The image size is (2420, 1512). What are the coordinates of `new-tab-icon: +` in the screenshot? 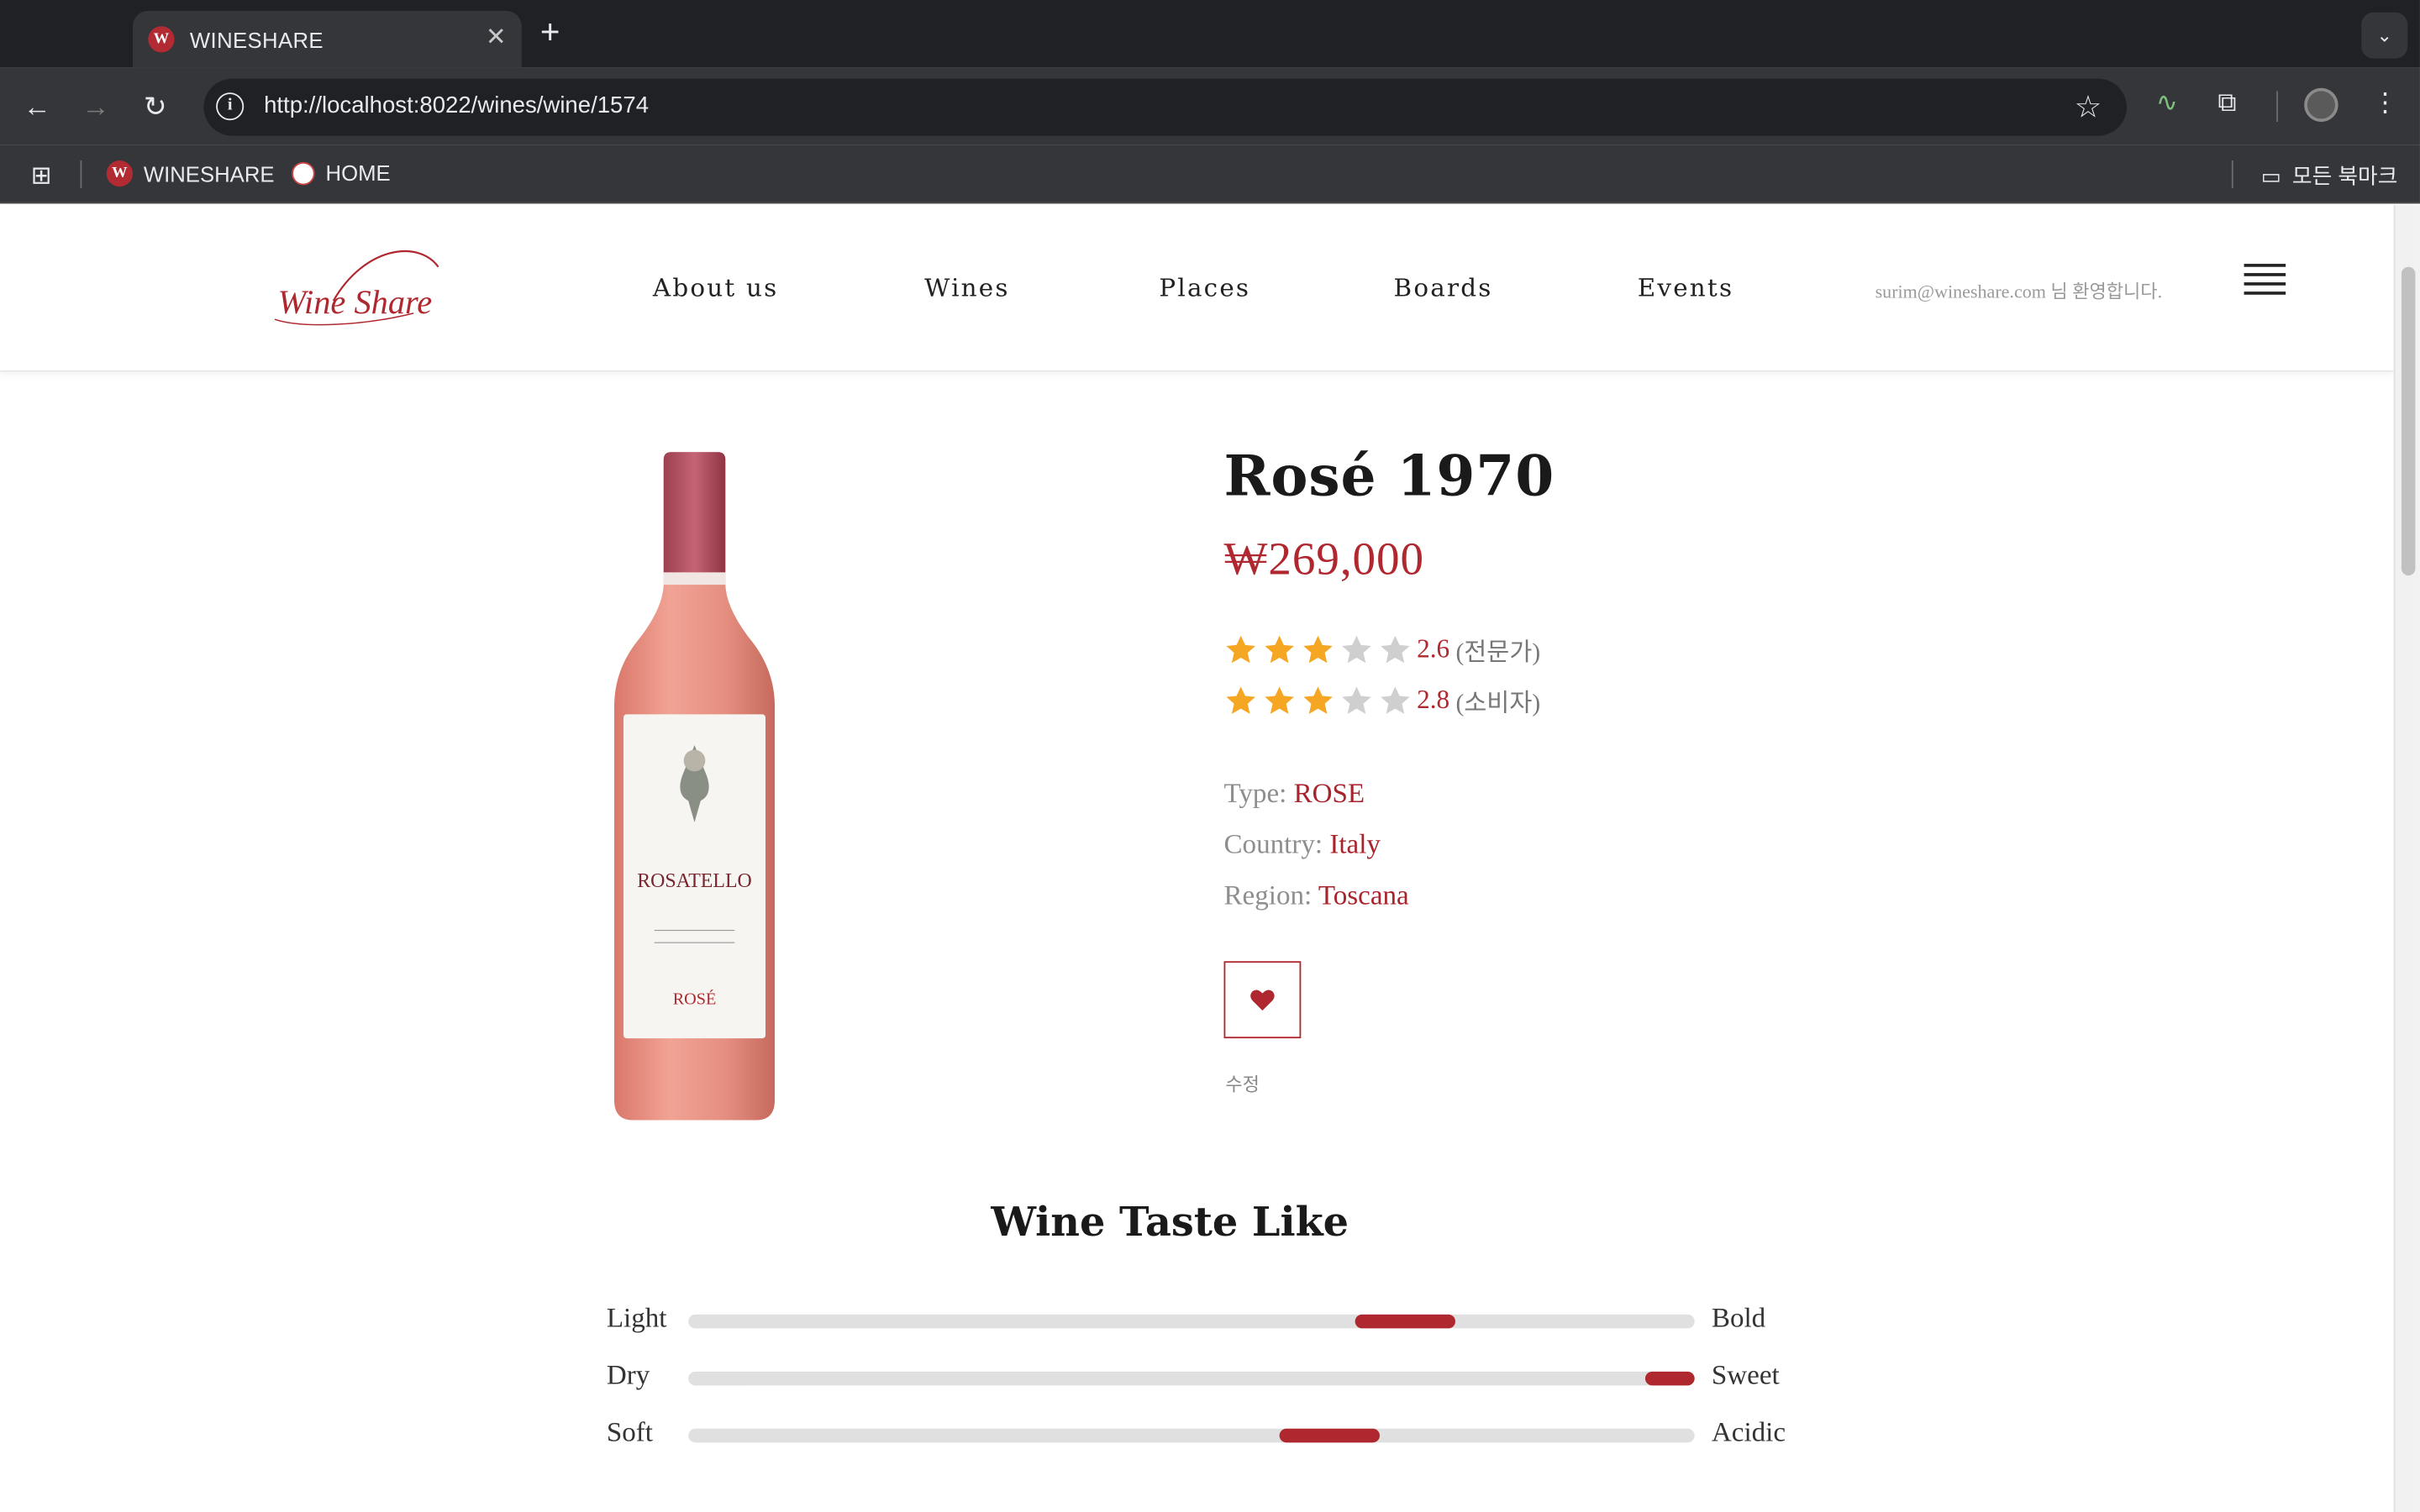 It's located at (550, 31).